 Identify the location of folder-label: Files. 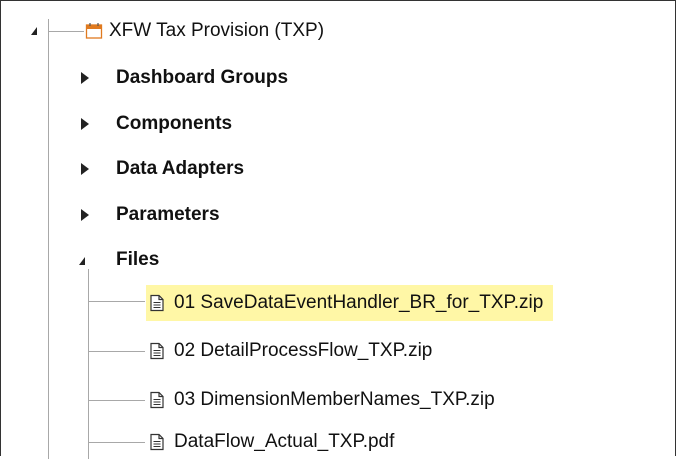
(138, 259).